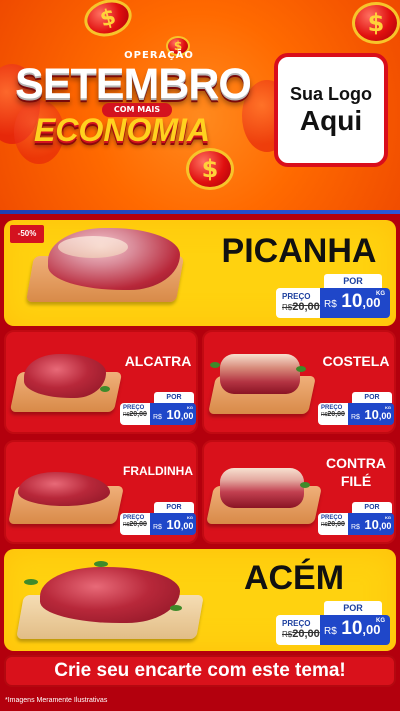 The image size is (400, 711). I want to click on product-name: COSTELA, so click(356, 361).